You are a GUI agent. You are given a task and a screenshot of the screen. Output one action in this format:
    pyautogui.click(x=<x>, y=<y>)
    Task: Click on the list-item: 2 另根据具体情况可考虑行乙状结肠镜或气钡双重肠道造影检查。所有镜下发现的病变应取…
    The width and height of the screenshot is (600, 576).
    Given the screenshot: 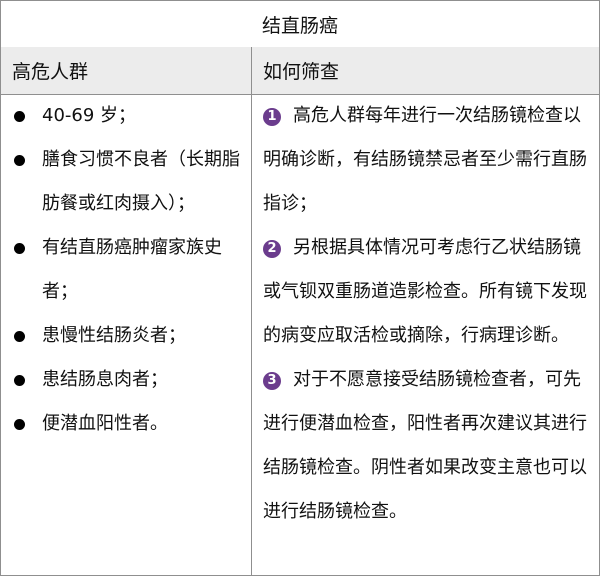 What is the action you would take?
    pyautogui.click(x=425, y=292)
    